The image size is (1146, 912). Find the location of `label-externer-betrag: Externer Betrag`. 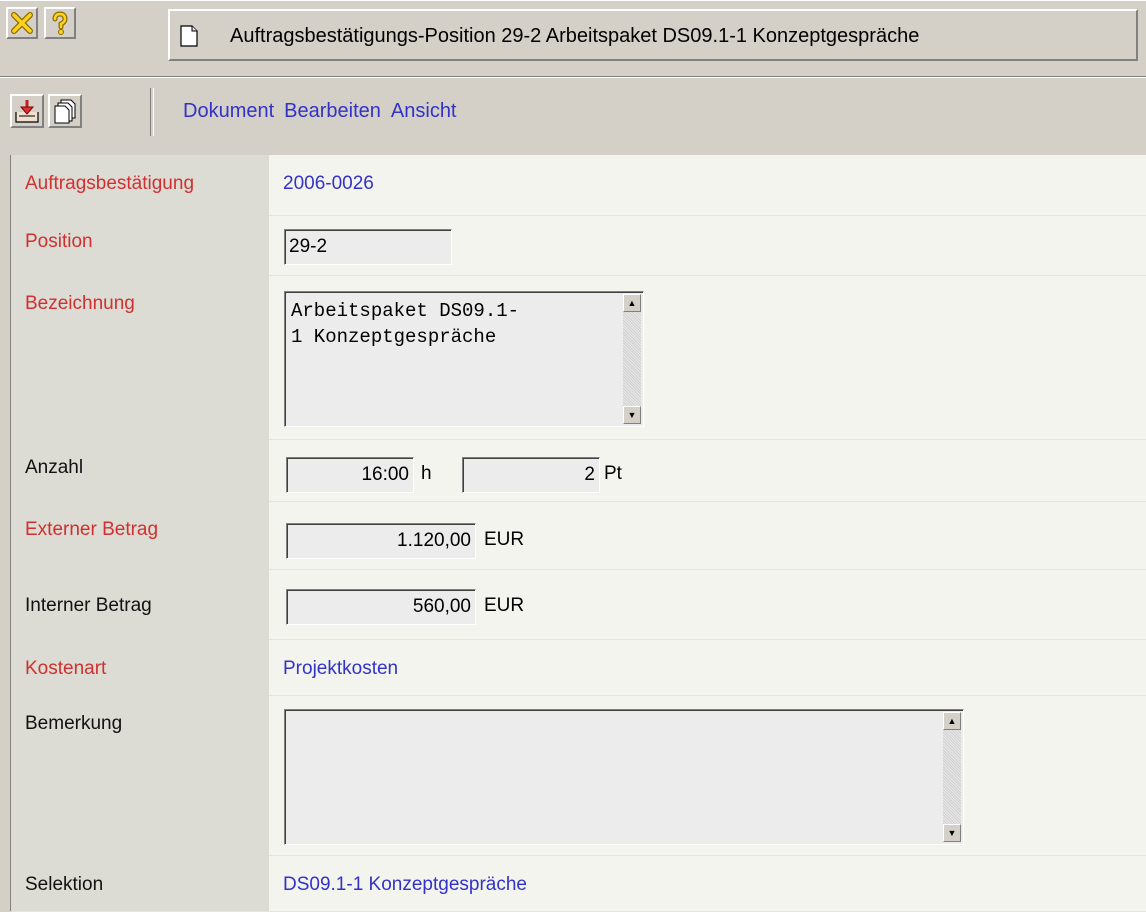

label-externer-betrag: Externer Betrag is located at coordinates (92, 529).